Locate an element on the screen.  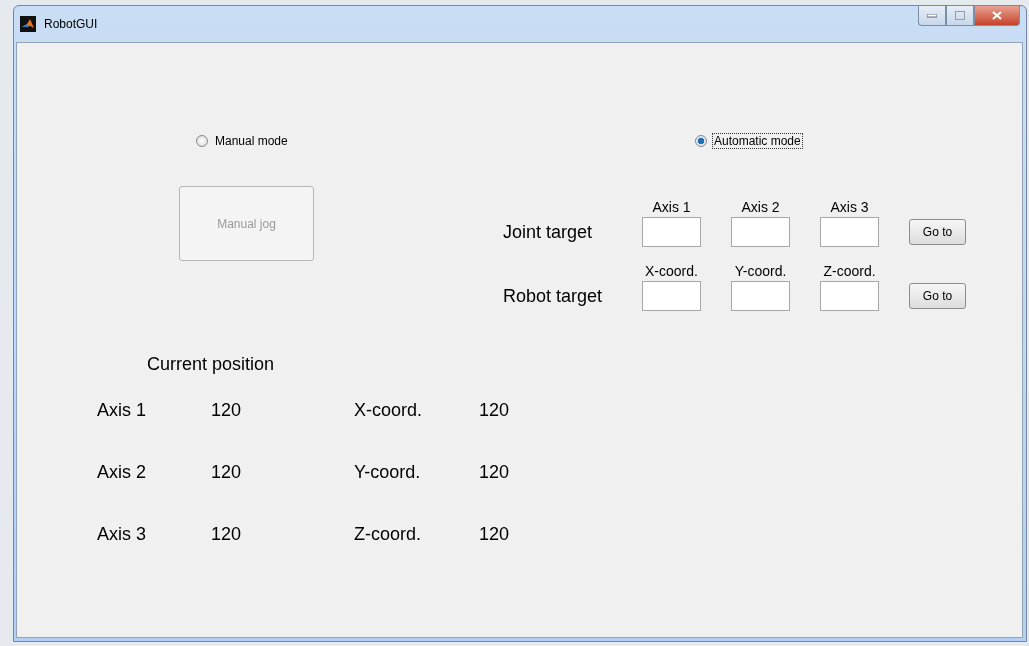
maximize-icon is located at coordinates (960, 15).